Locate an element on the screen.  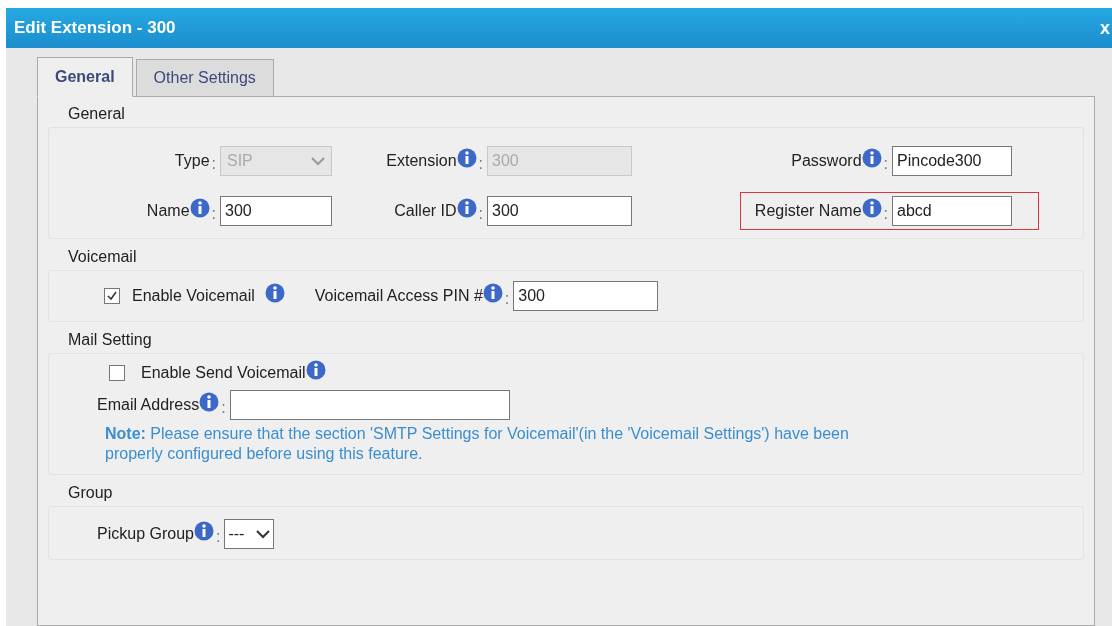
window-title: Edit Extension - 300 is located at coordinates (95, 28).